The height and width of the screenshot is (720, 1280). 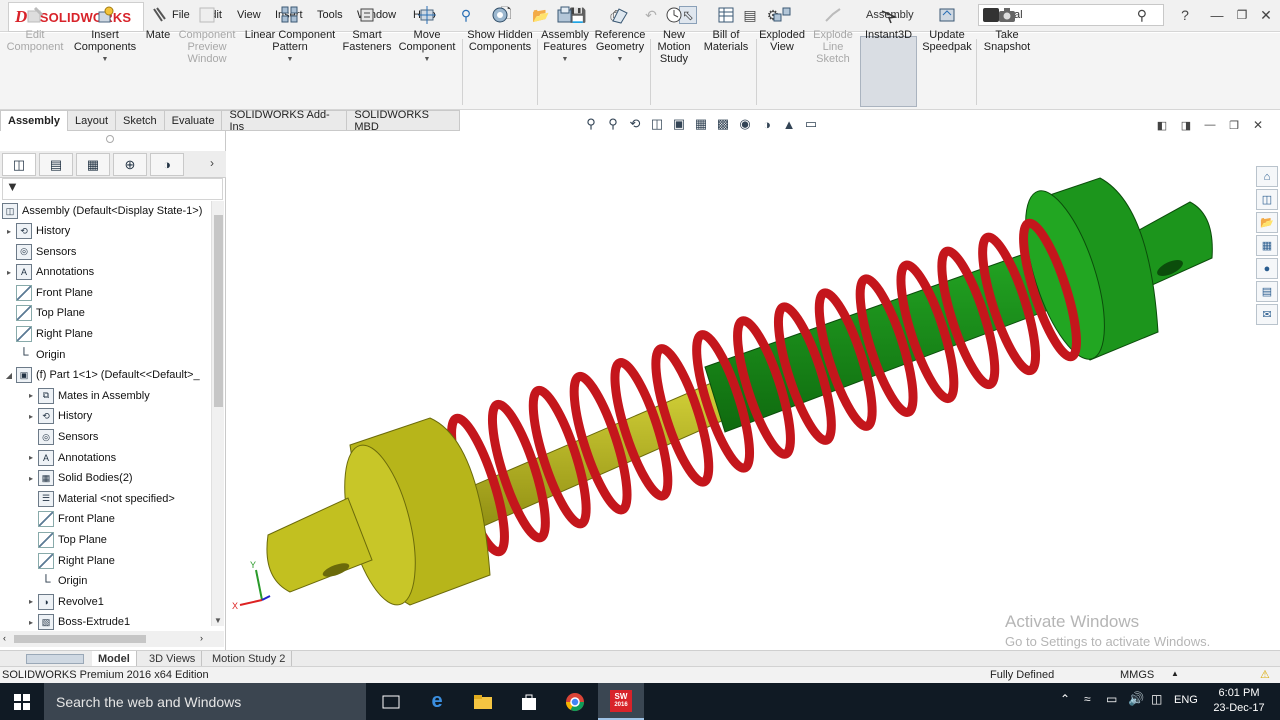 I want to click on tab-sketch: Sketch, so click(x=140, y=120).